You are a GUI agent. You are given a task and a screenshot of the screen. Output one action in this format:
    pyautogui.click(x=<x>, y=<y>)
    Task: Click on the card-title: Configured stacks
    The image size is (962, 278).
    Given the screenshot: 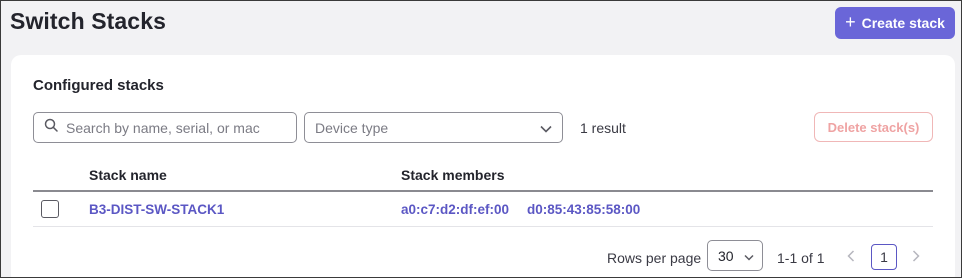 What is the action you would take?
    pyautogui.click(x=98, y=85)
    